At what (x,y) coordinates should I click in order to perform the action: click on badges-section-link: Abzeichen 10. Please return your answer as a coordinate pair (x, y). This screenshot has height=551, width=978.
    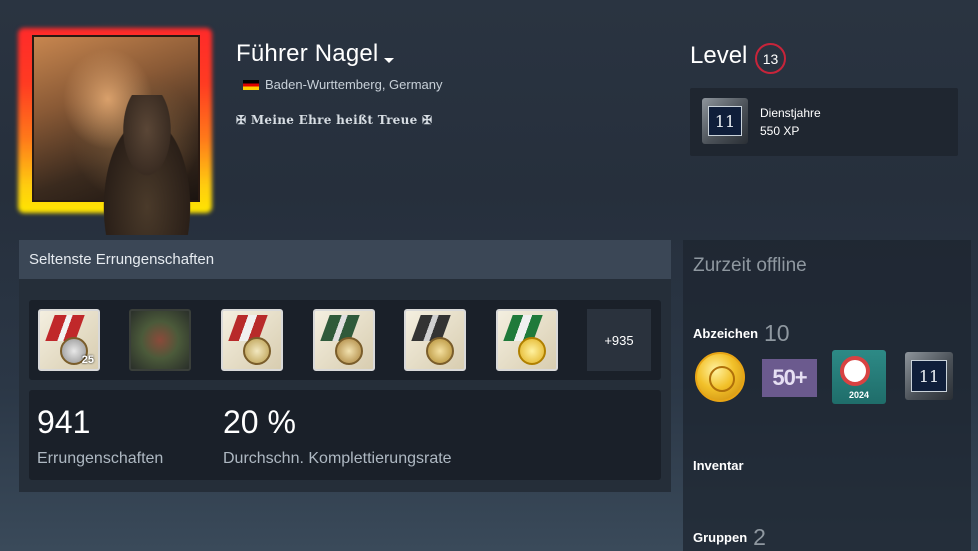
    Looking at the image, I should click on (741, 333).